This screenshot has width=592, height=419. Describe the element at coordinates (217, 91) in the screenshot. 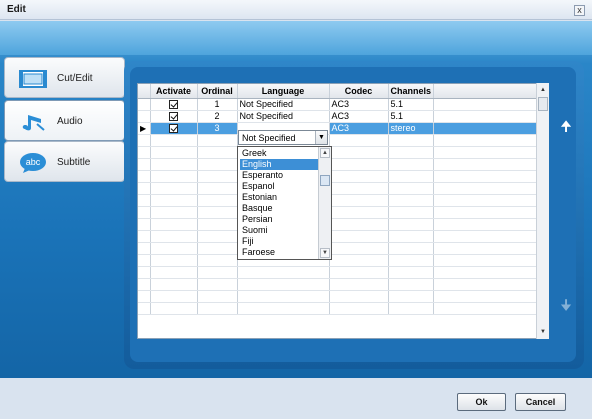

I see `column-header-ordinal: Ordinal` at that location.